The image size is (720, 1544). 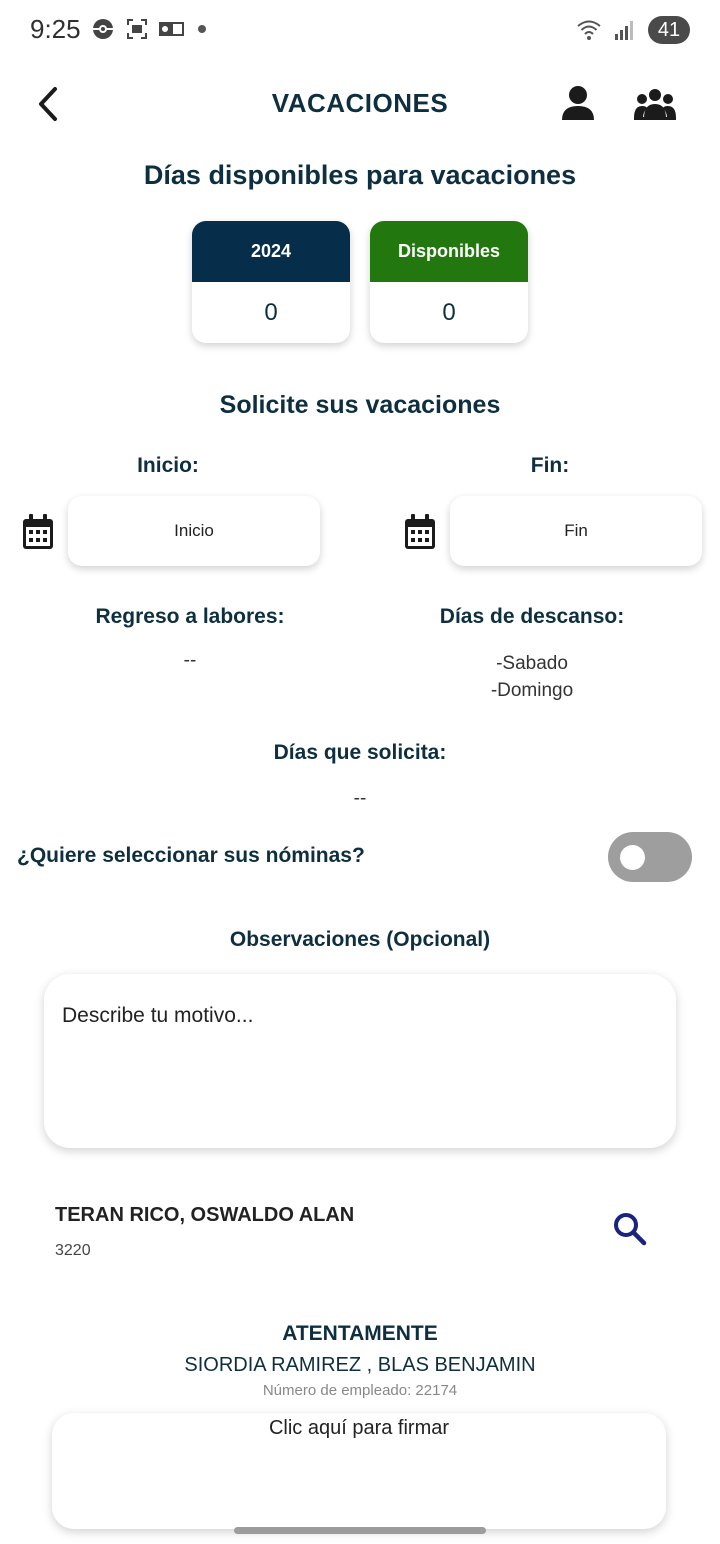 I want to click on start-date-field: Inicio, so click(x=194, y=531).